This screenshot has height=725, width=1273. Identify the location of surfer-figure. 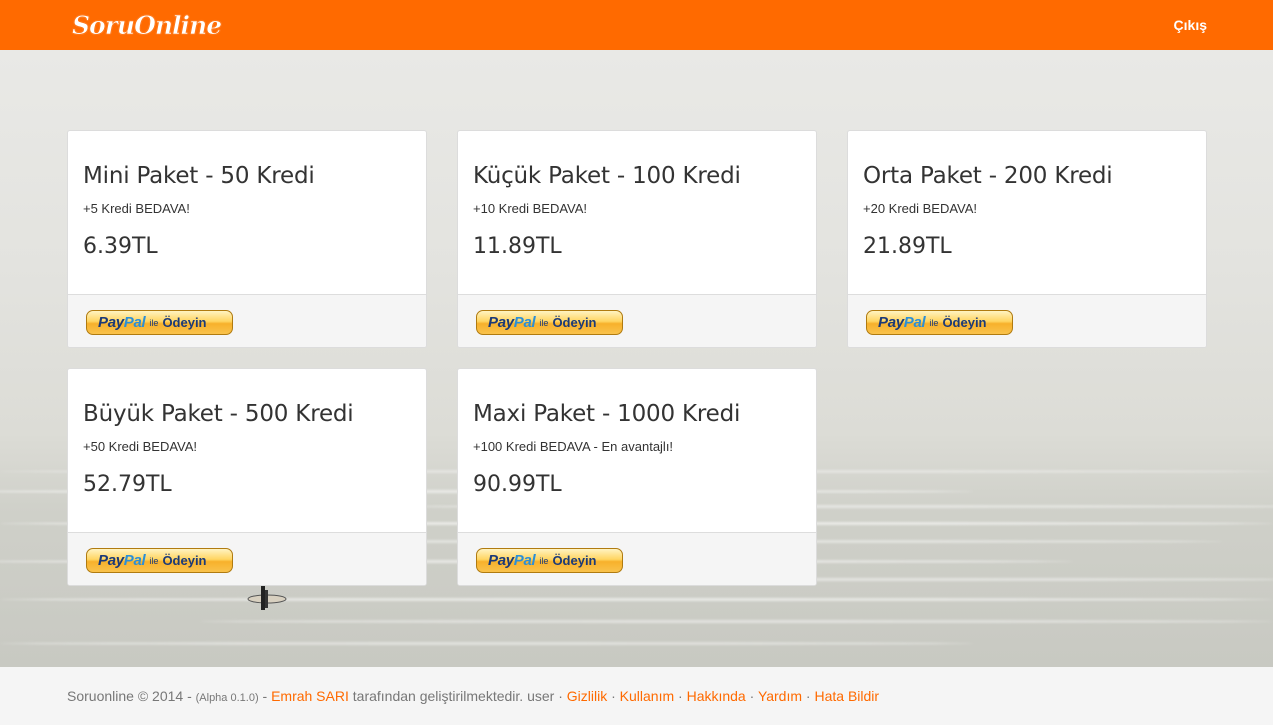
(267, 598).